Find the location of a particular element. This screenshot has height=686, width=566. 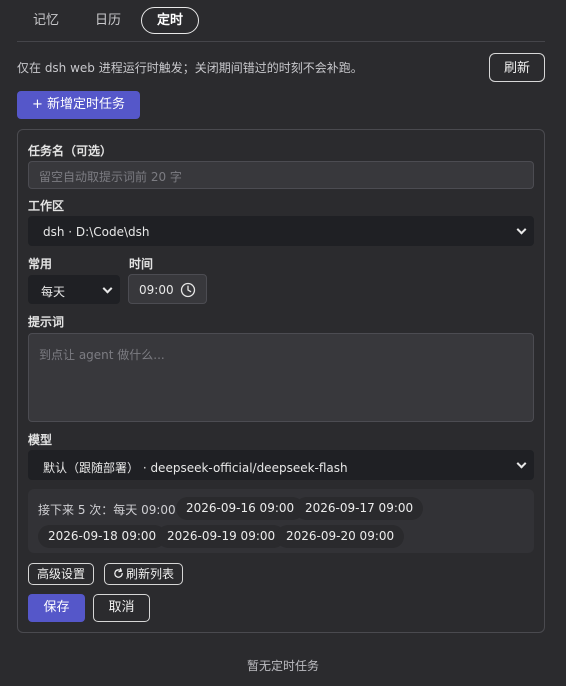

tab-calendar: 日历 is located at coordinates (108, 20).